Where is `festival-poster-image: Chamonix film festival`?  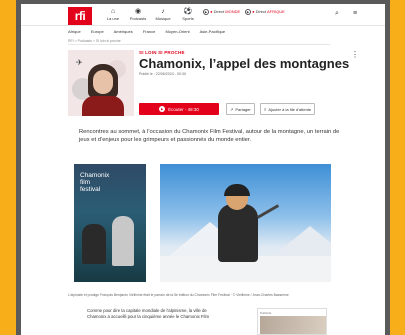
festival-poster-image: Chamonix film festival is located at coordinates (110, 223).